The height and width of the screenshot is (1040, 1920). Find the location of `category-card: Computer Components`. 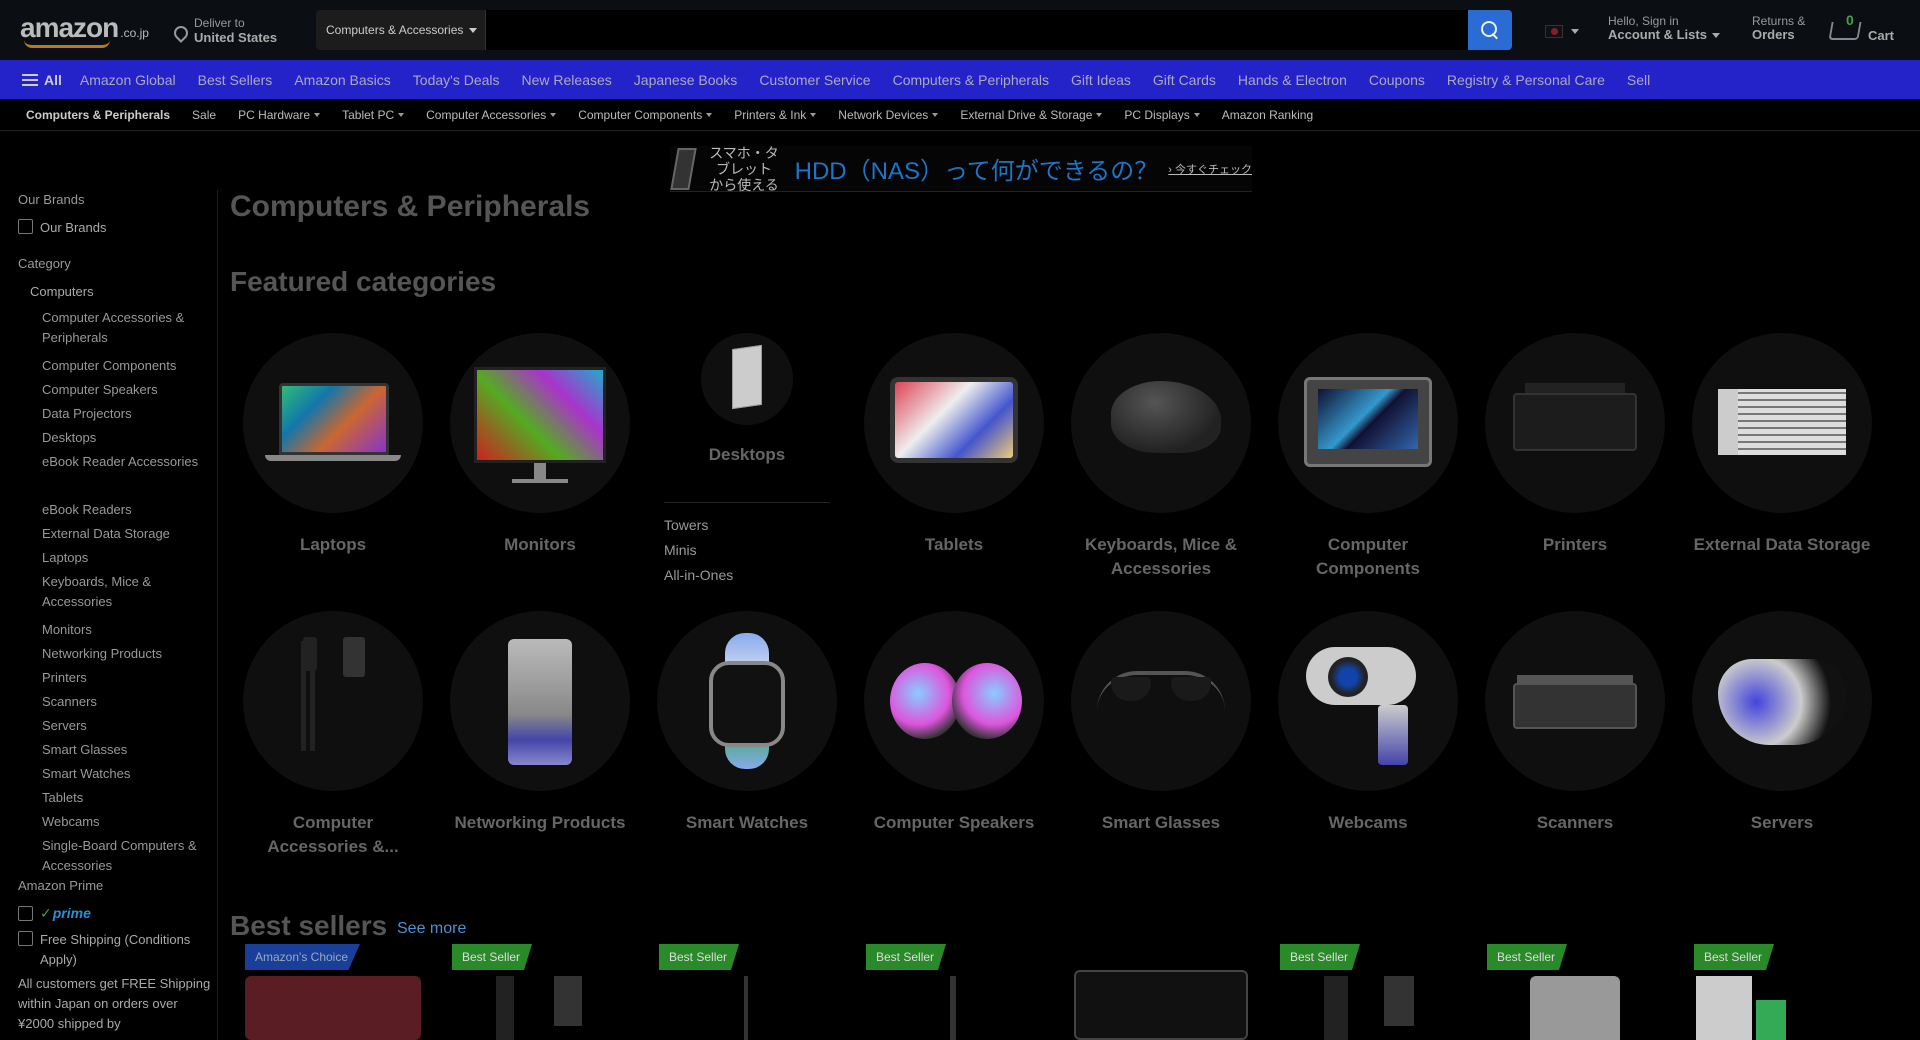

category-card: Computer Components is located at coordinates (1368, 463).